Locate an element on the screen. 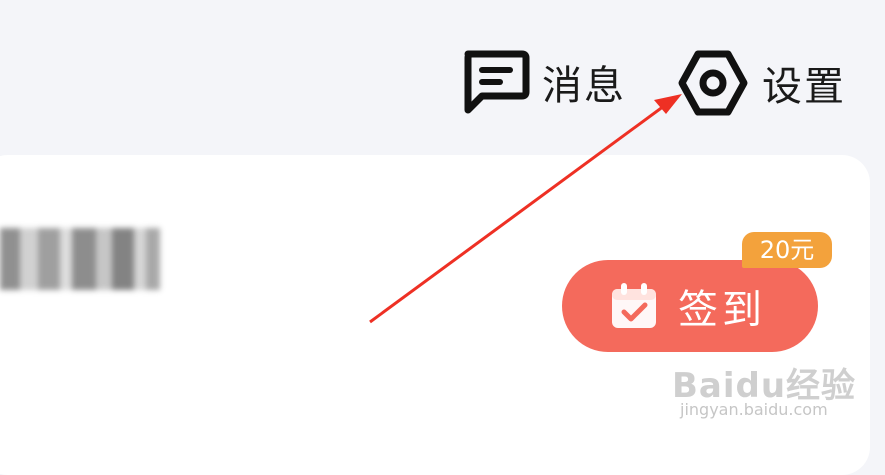 The width and height of the screenshot is (885, 475). settings-button: 设置 is located at coordinates (762, 83).